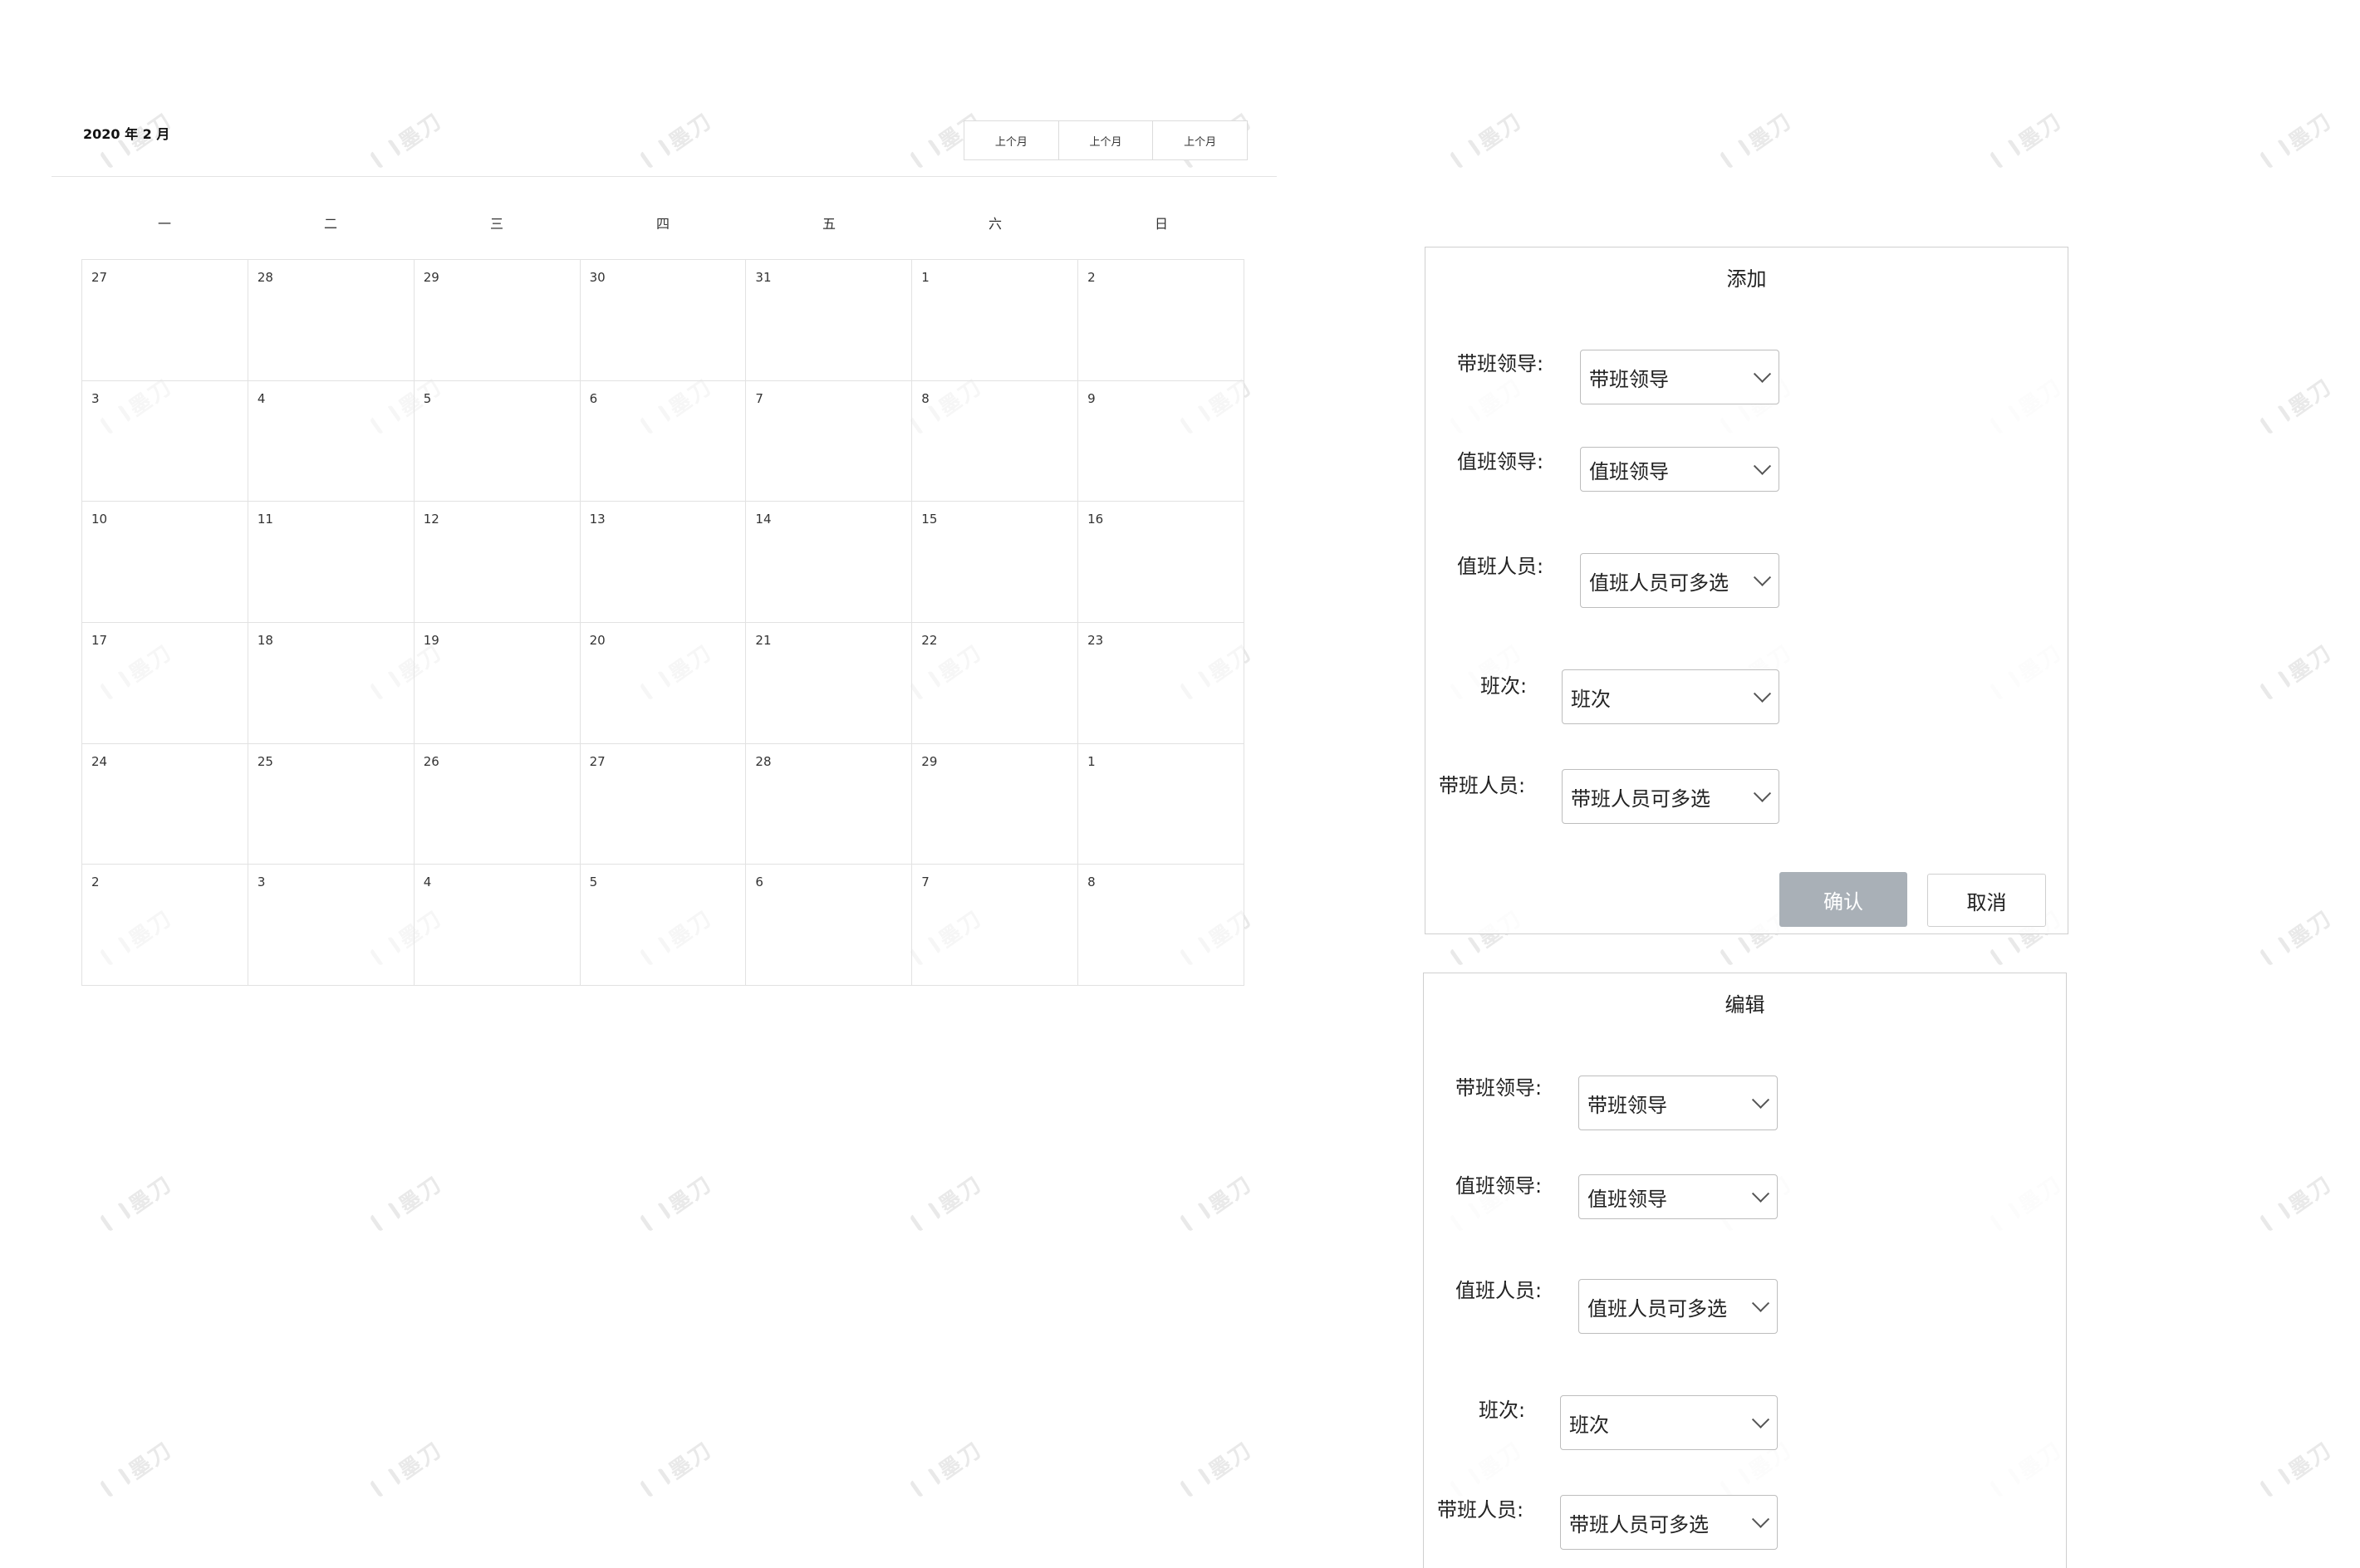 This screenshot has width=2360, height=1568. Describe the element at coordinates (497, 683) in the screenshot. I see `day-cell: 19` at that location.